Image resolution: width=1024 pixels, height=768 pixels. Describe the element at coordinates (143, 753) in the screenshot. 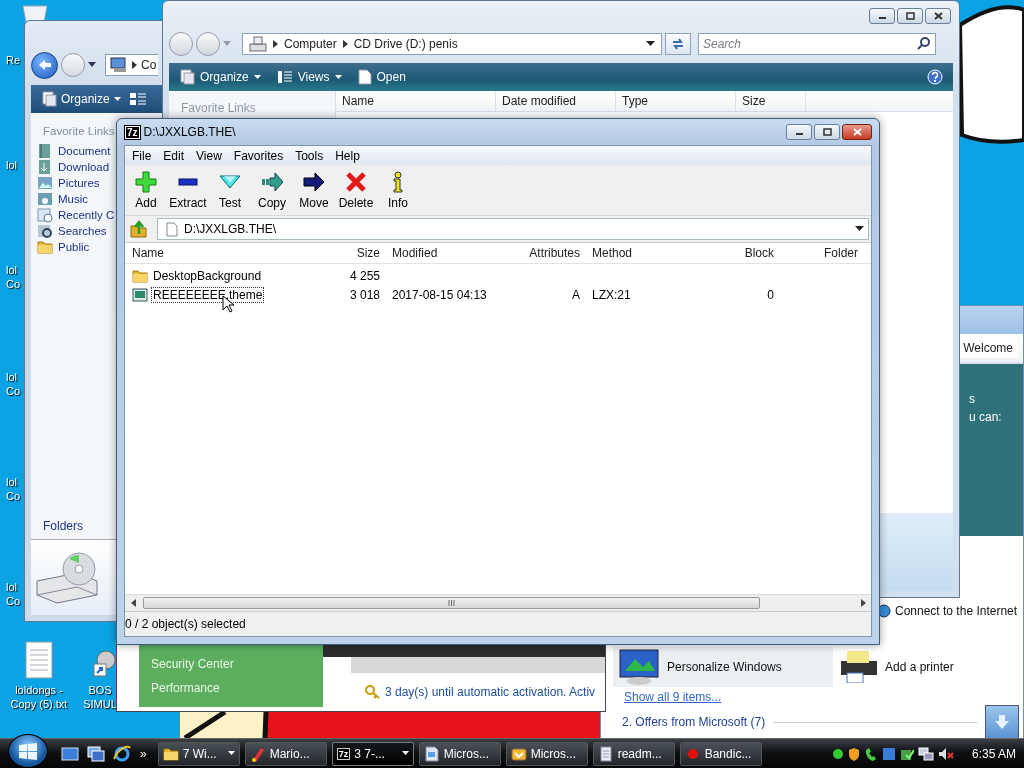

I see `more-button: »` at that location.